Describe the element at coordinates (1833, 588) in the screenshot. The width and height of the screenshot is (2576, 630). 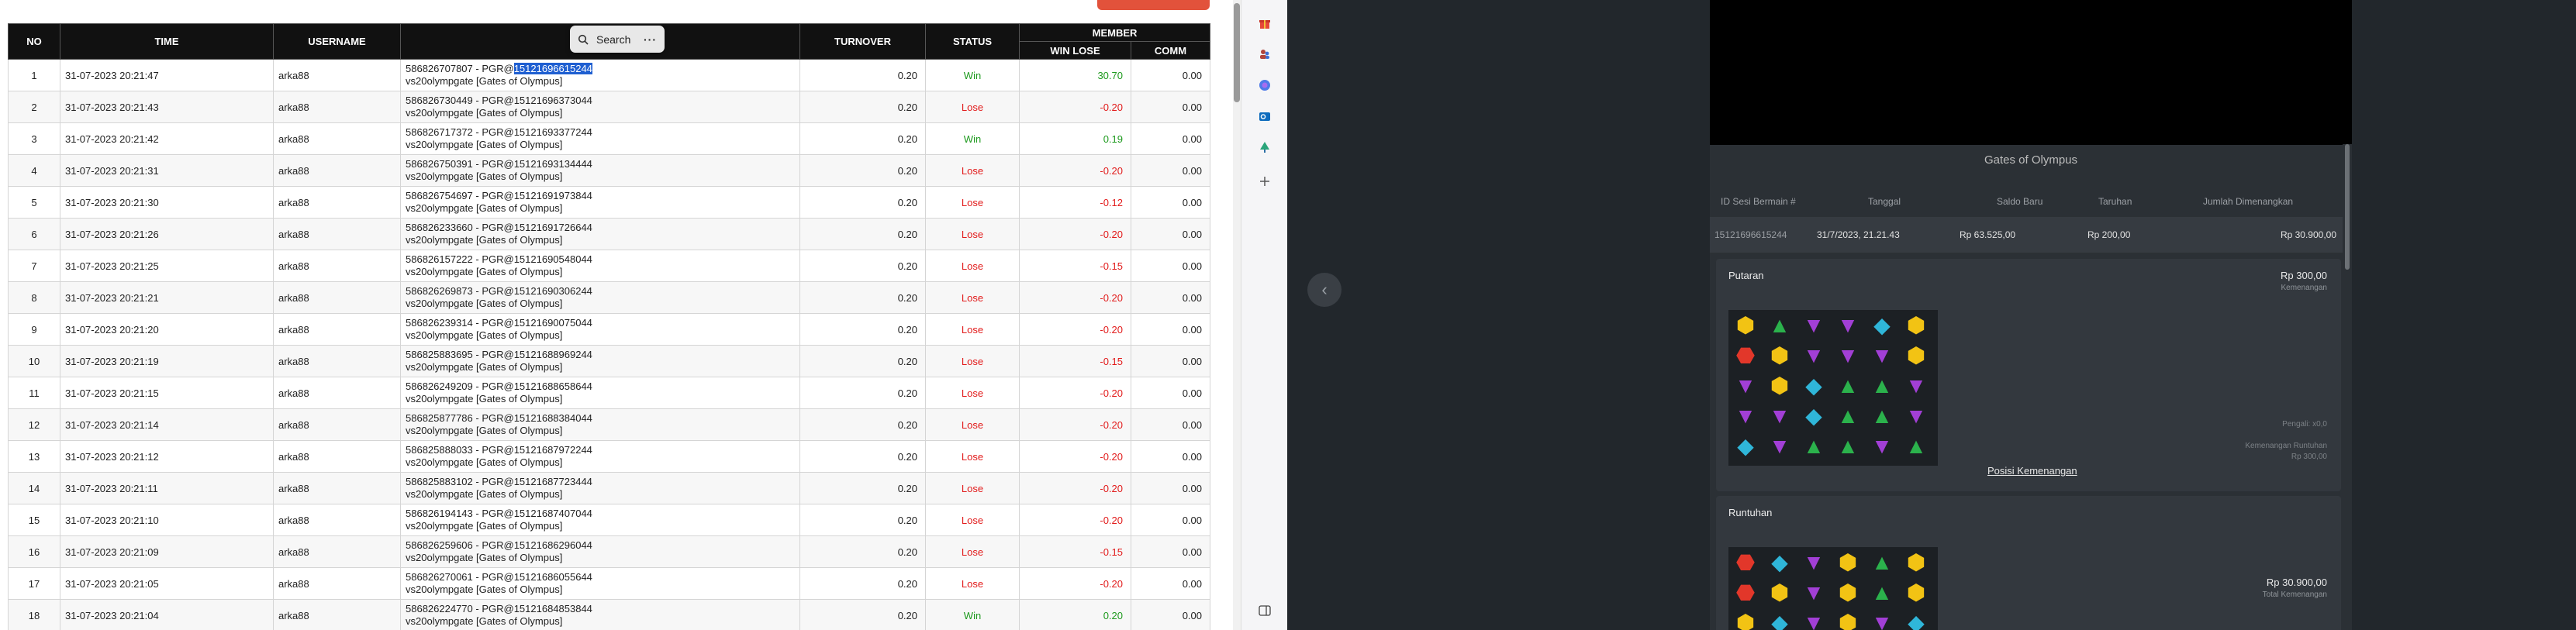
I see `tumble-reel-grid: ⬣ ◆ ▼ ⬢ ▲ ⬢ ⬣ ⬢ ▼ ⬢ ▲ ⬢ ⬢ ◆ ▼ ⬢ ▼ ◆` at that location.